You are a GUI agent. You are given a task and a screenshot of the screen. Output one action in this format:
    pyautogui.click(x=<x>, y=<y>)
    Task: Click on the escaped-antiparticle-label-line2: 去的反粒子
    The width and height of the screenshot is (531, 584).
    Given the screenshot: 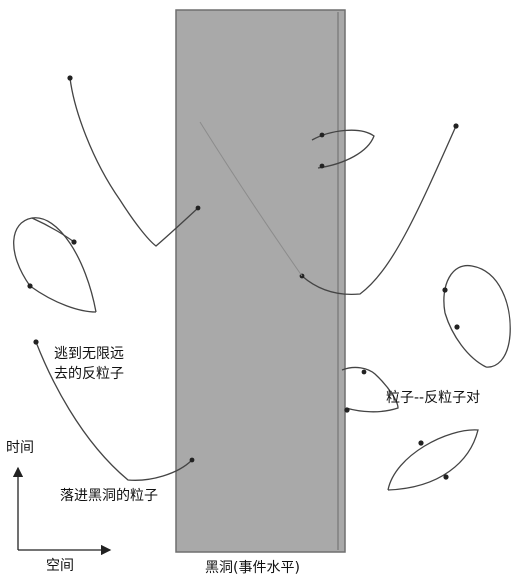 What is the action you would take?
    pyautogui.click(x=89, y=374)
    